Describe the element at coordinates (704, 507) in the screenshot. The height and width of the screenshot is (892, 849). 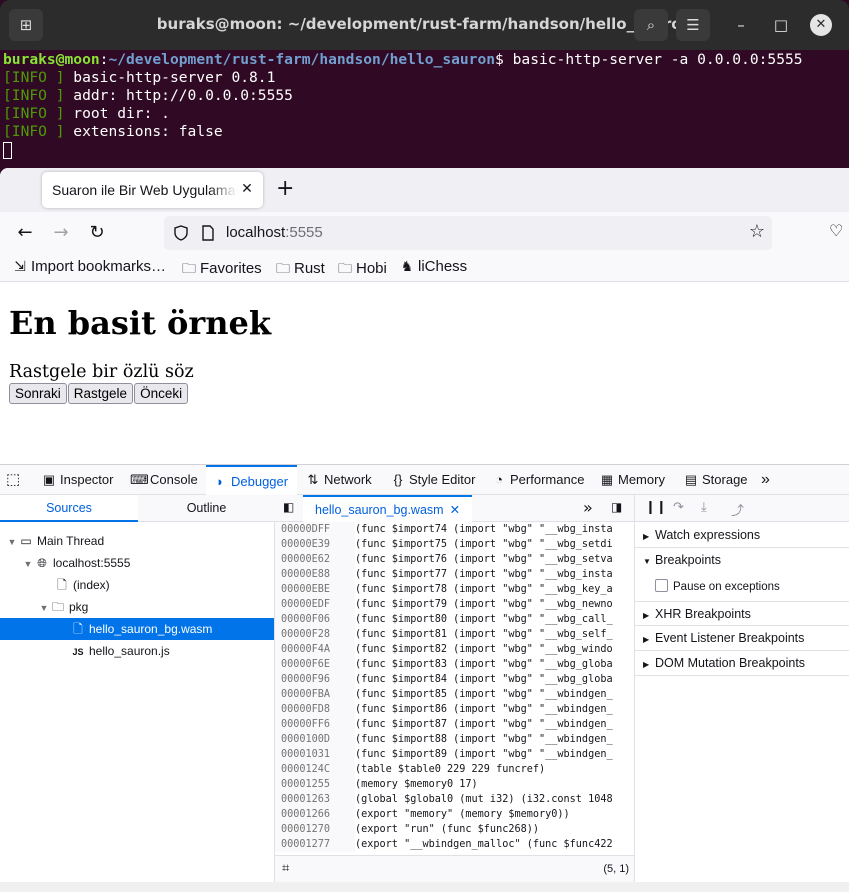
I see `step-in-icon: ⤓` at that location.